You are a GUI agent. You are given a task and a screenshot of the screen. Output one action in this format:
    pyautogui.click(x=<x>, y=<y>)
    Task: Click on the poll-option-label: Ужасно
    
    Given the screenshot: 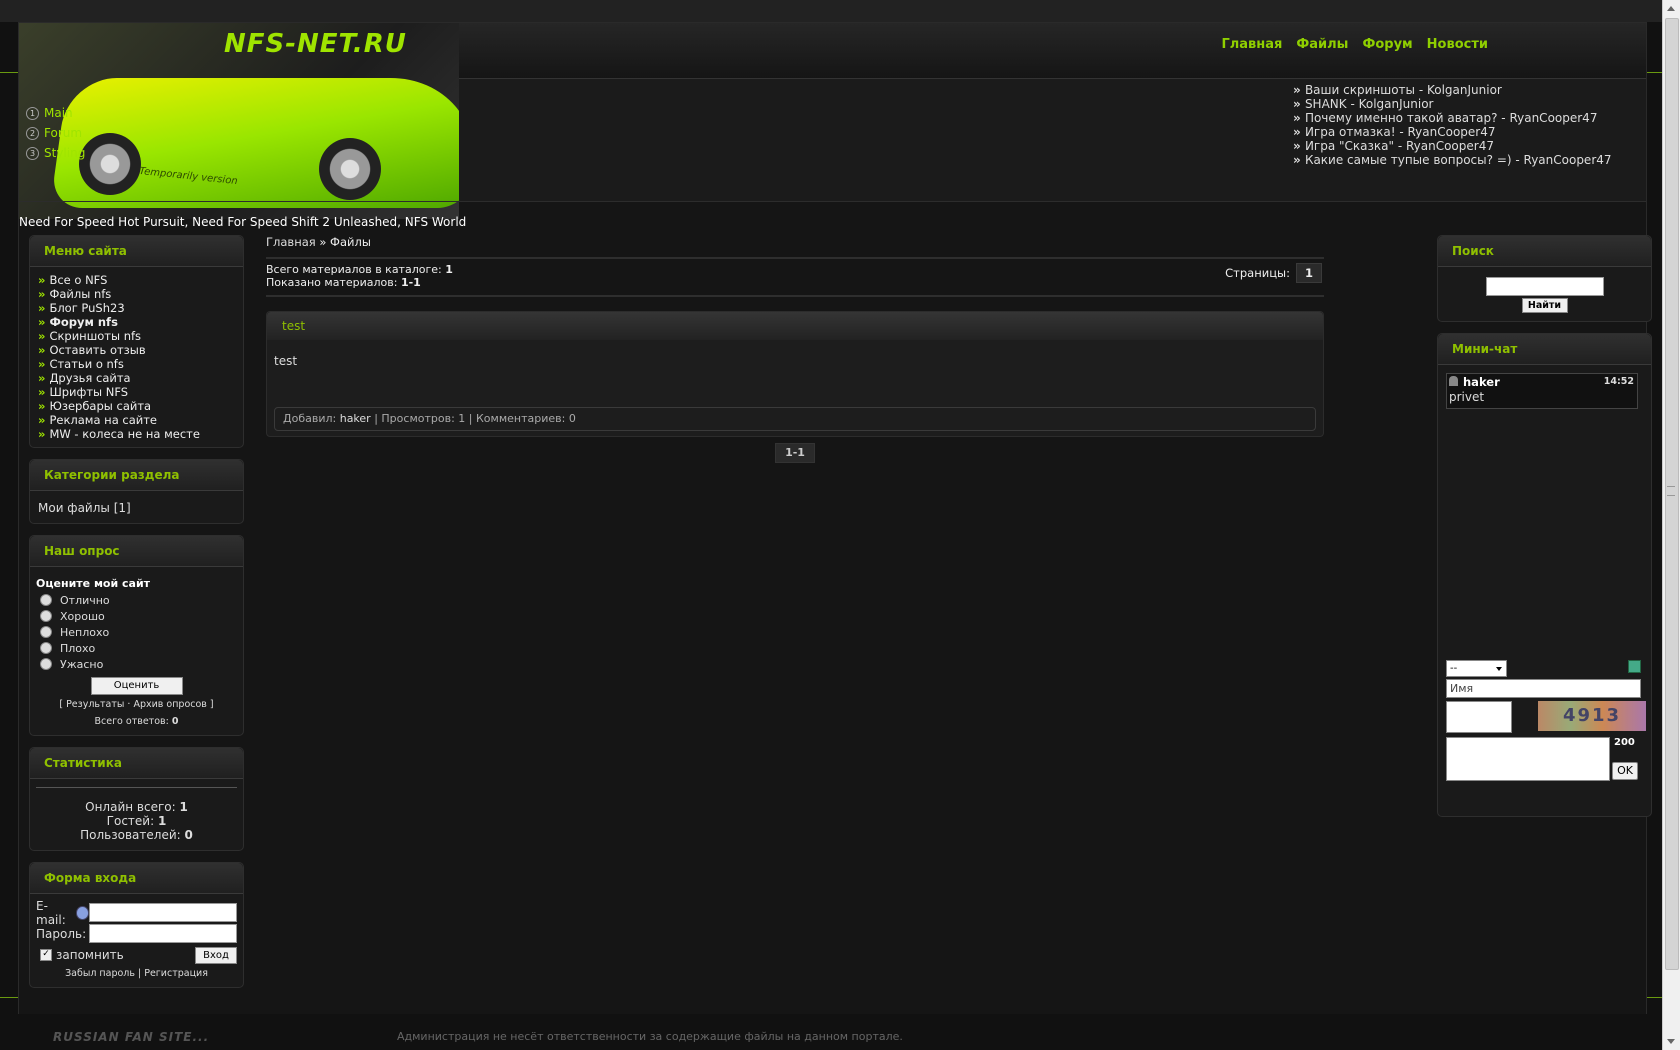 What is the action you would take?
    pyautogui.click(x=82, y=664)
    